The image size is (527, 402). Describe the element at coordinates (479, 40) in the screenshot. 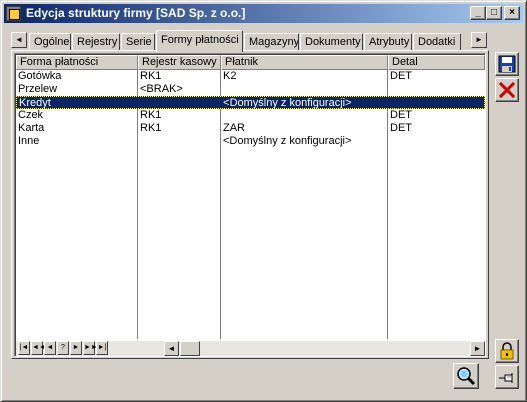

I see `tab-scroll-right-button: ►` at that location.